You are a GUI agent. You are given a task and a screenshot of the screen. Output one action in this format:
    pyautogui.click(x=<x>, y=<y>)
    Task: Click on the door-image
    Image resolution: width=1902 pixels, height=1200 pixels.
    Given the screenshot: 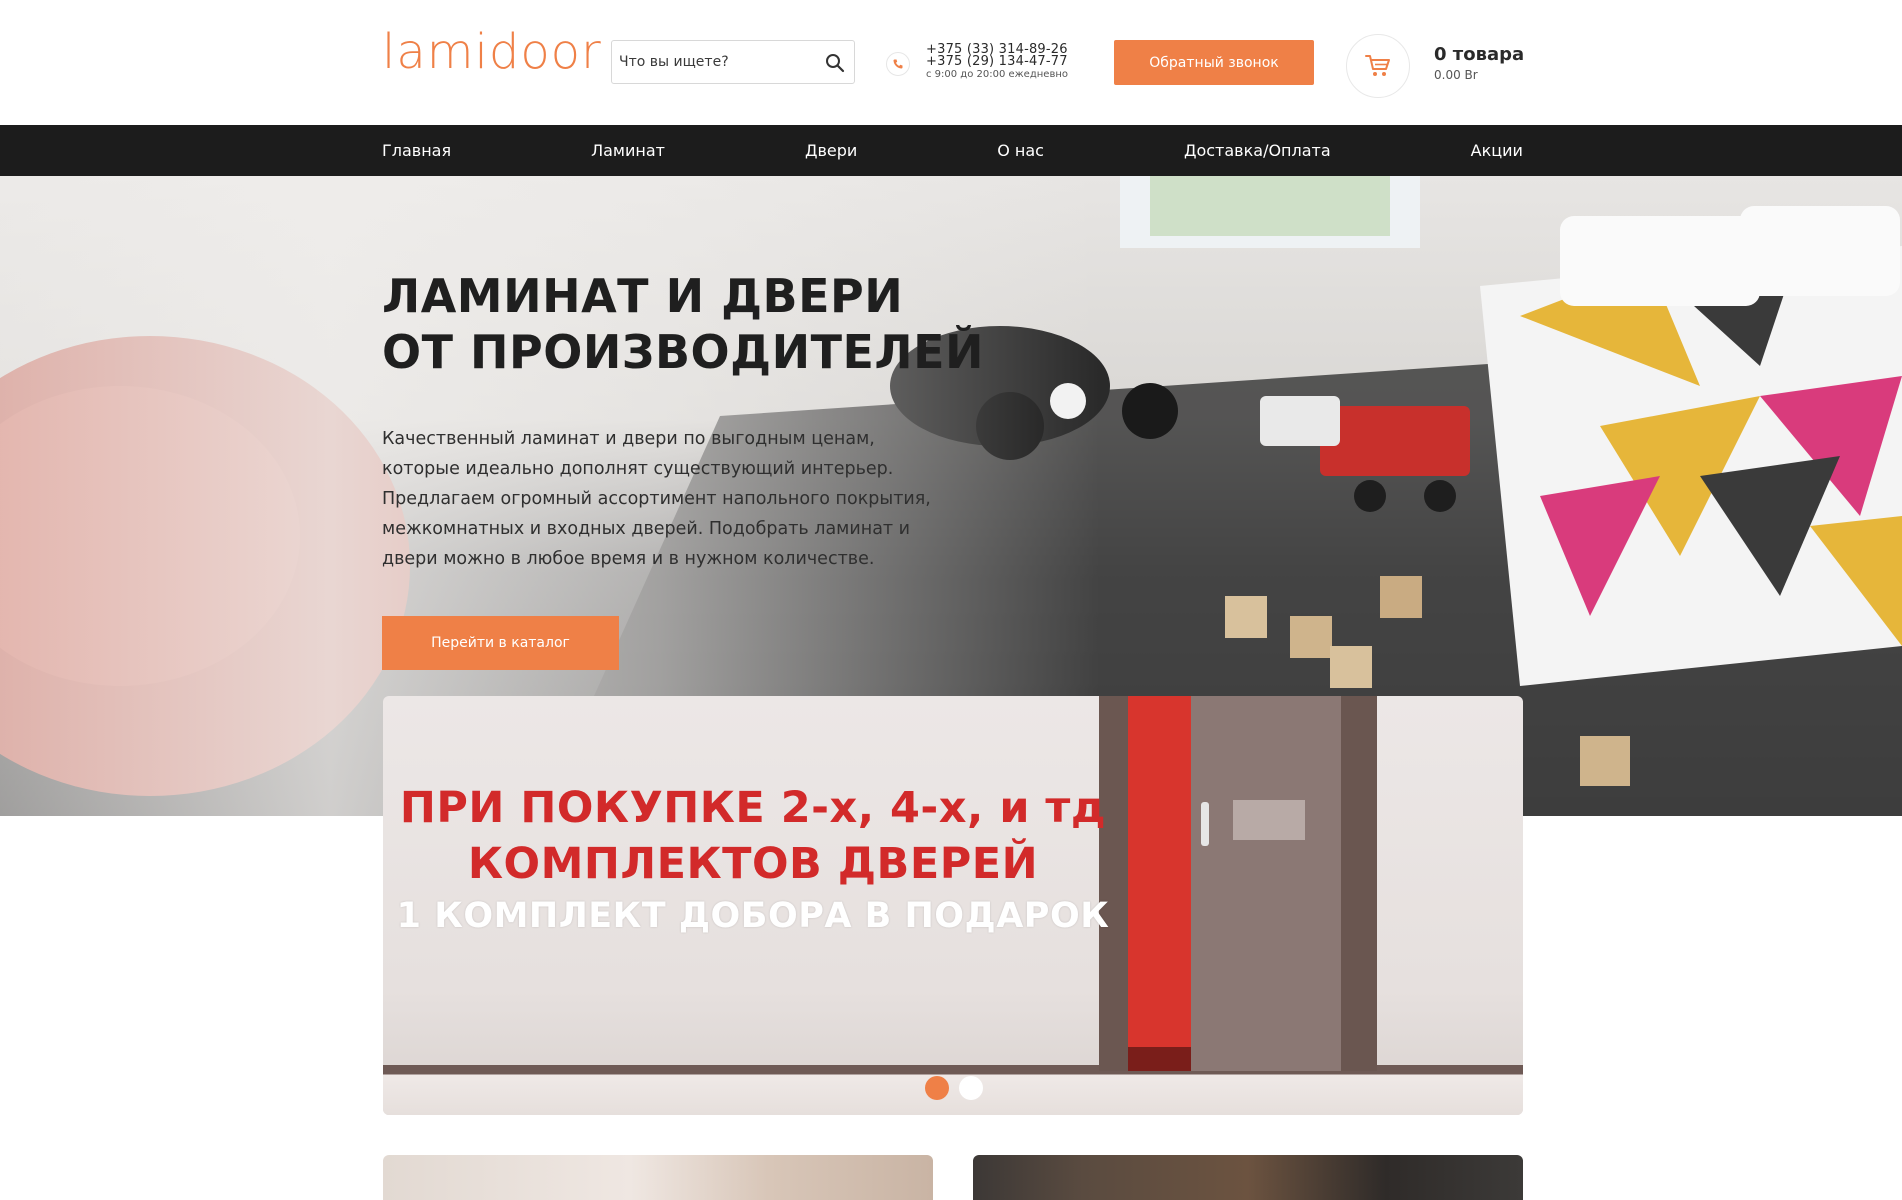 What is the action you would take?
    pyautogui.click(x=1266, y=883)
    